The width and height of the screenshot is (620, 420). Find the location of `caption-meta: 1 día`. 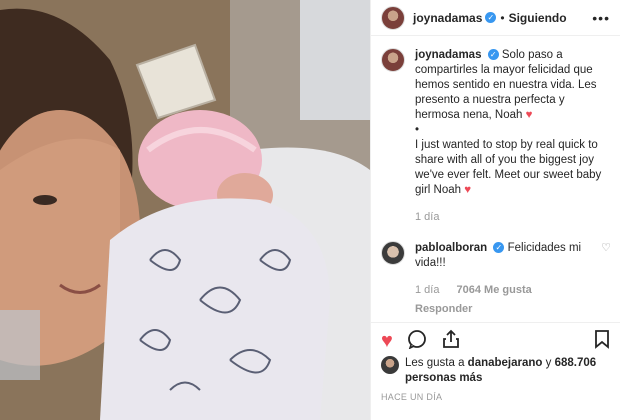

caption-meta: 1 día is located at coordinates (513, 217).